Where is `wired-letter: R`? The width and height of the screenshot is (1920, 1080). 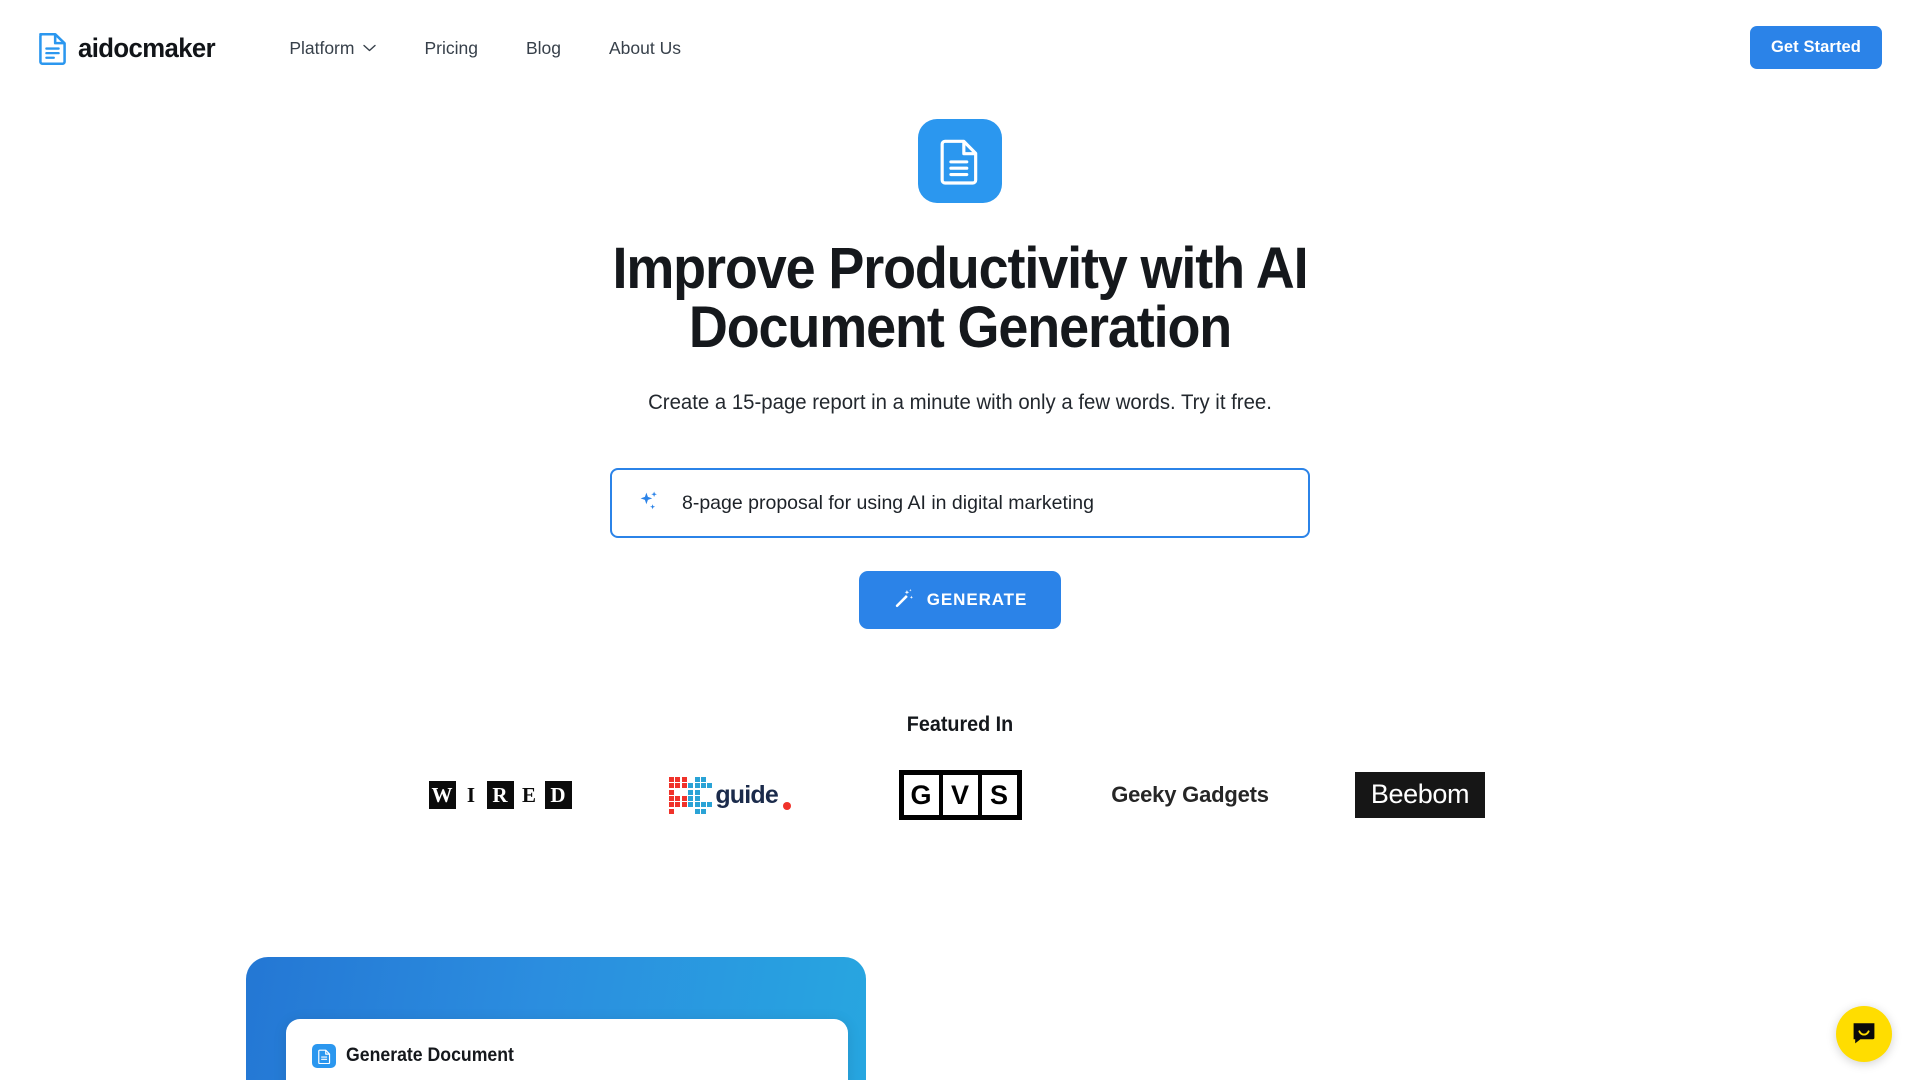
wired-letter: R is located at coordinates (500, 795).